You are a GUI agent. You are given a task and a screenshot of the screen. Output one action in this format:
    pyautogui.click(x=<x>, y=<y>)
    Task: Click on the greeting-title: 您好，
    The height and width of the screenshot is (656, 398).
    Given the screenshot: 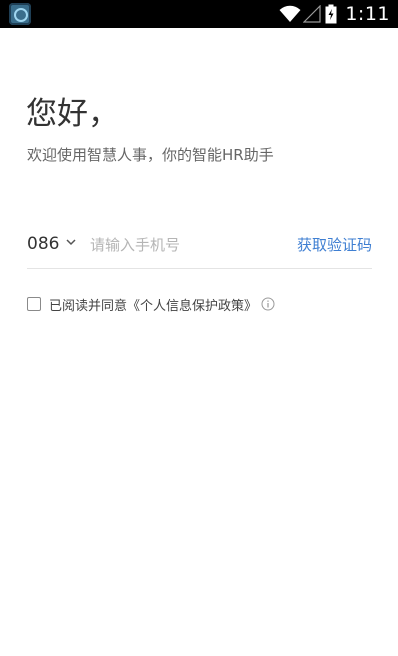 What is the action you would take?
    pyautogui.click(x=72, y=114)
    